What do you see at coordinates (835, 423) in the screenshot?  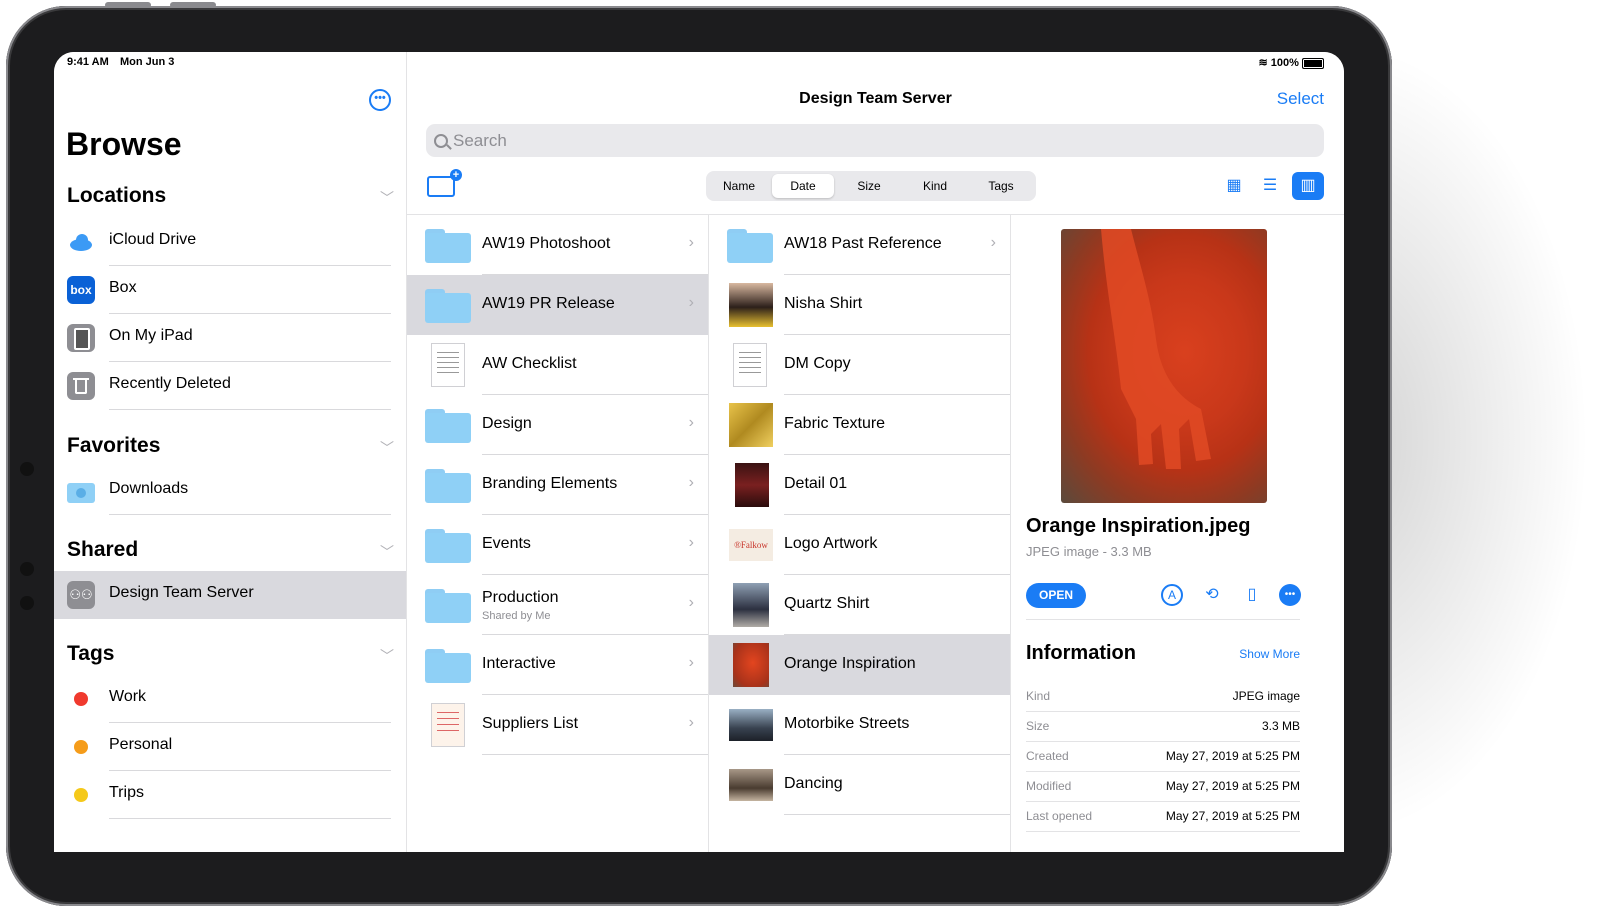 I see `item-name: Fabric Texture` at bounding box center [835, 423].